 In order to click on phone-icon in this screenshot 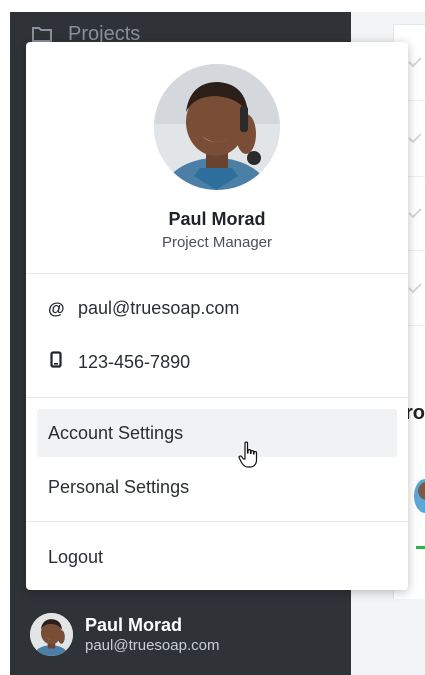, I will do `click(56, 362)`.